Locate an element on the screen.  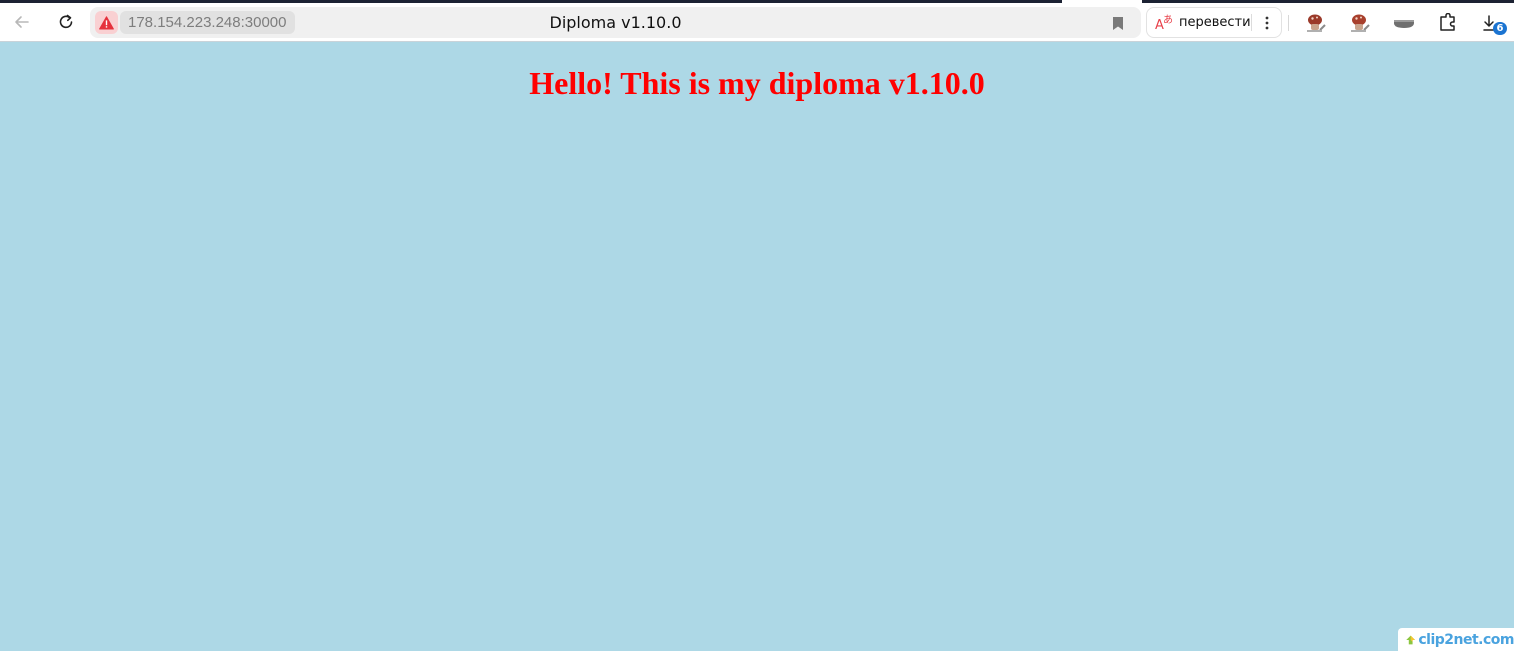
more-vertical-icon is located at coordinates (1267, 22).